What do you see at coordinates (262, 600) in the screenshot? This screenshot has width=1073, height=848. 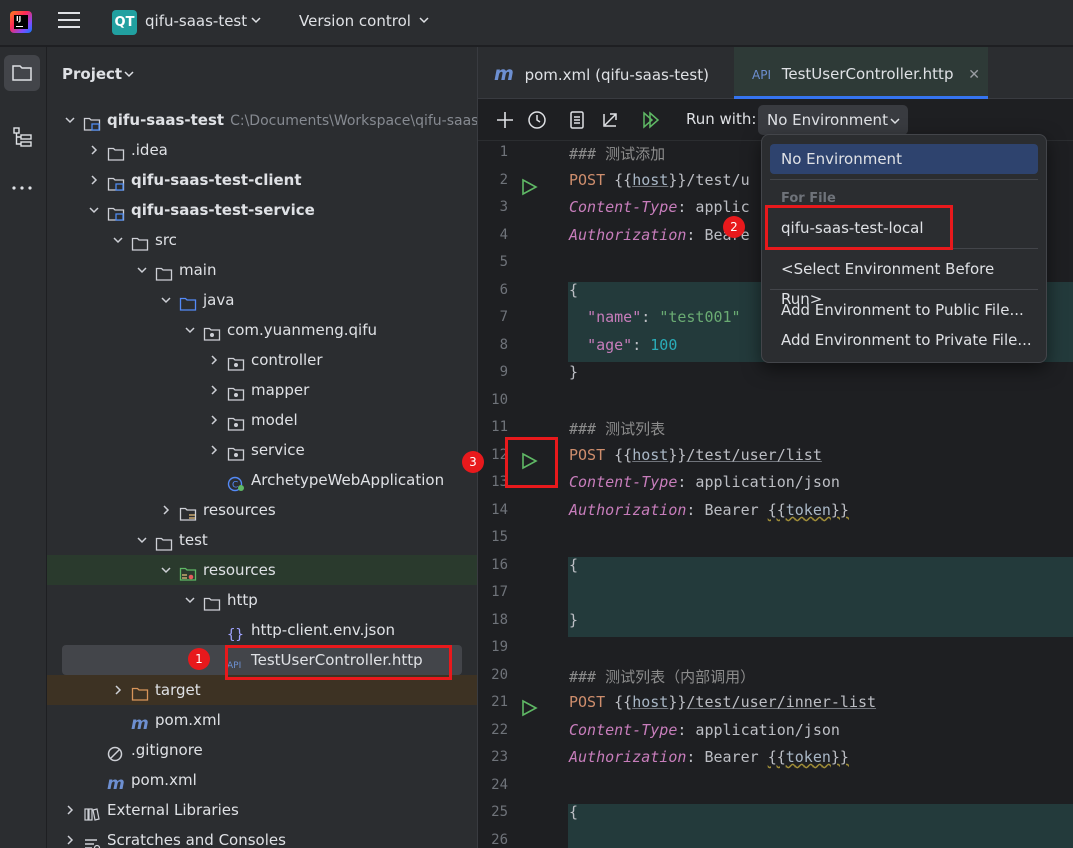 I see `tree-item: http` at bounding box center [262, 600].